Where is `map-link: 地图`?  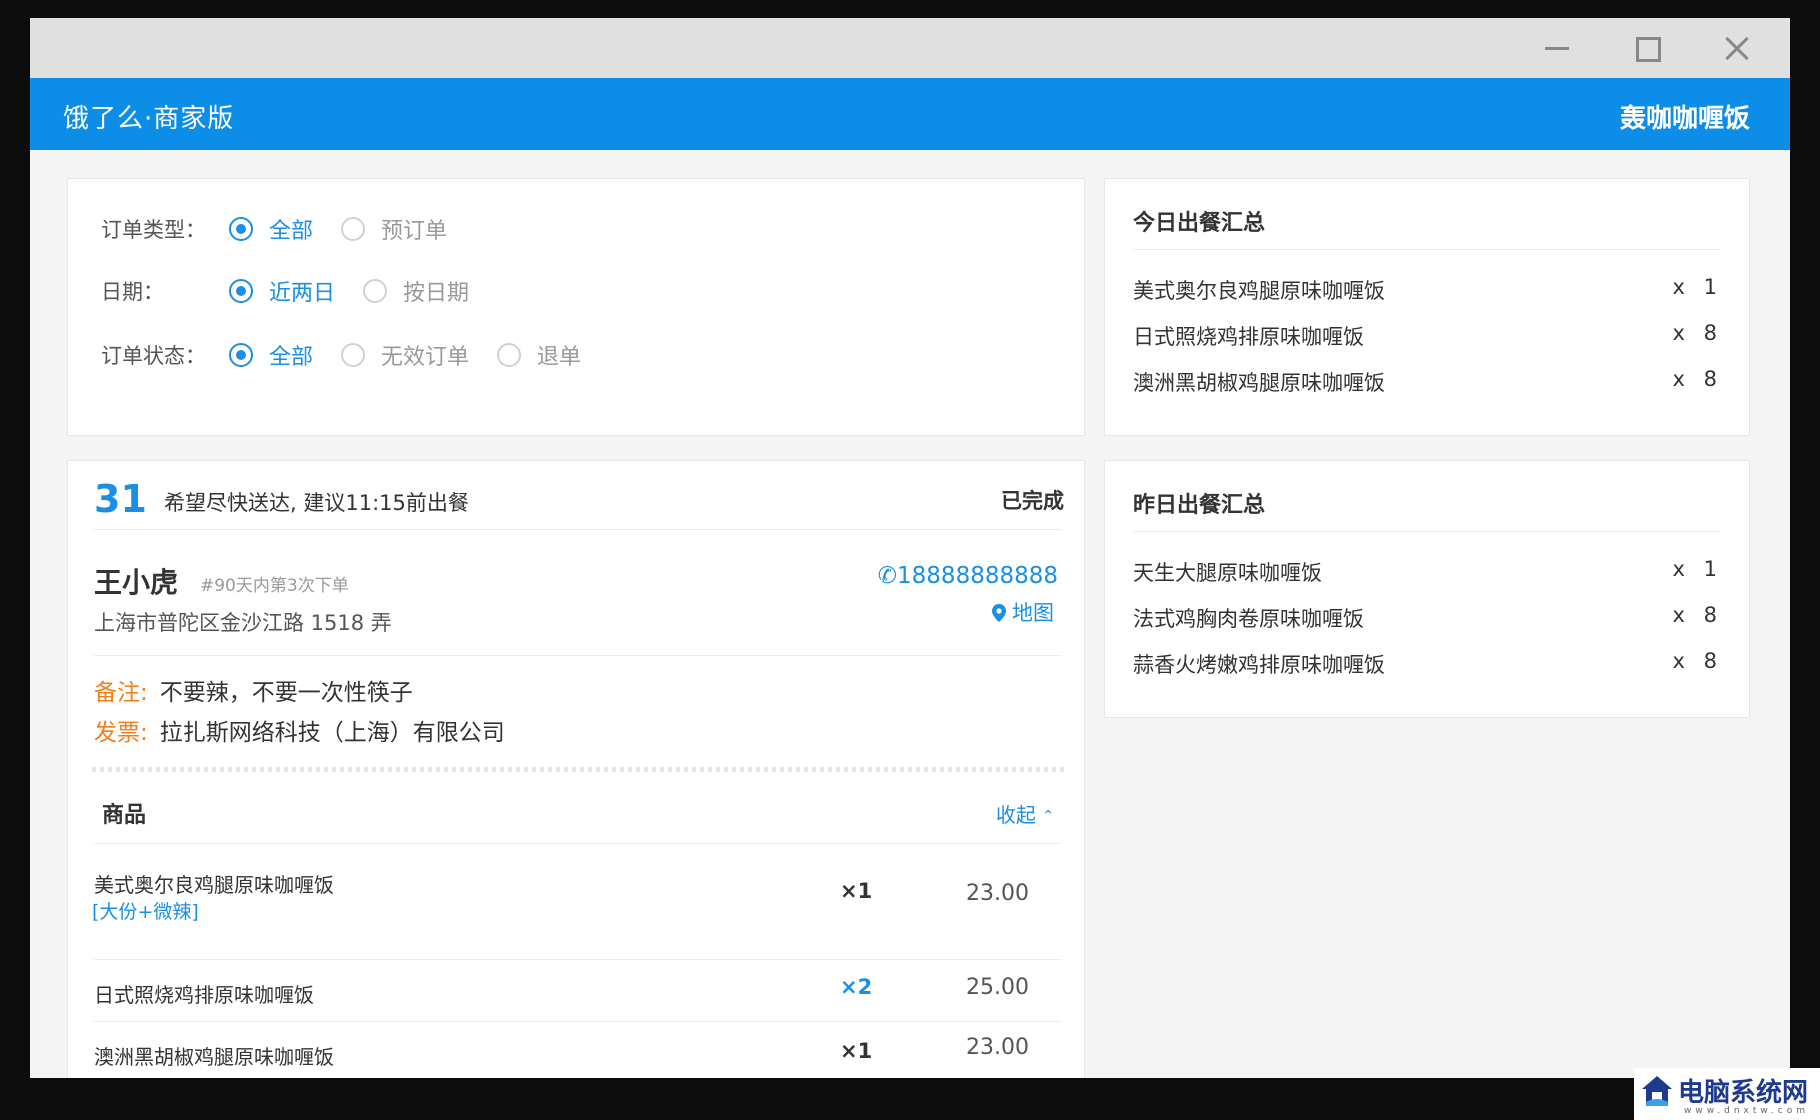 map-link: 地图 is located at coordinates (1023, 612).